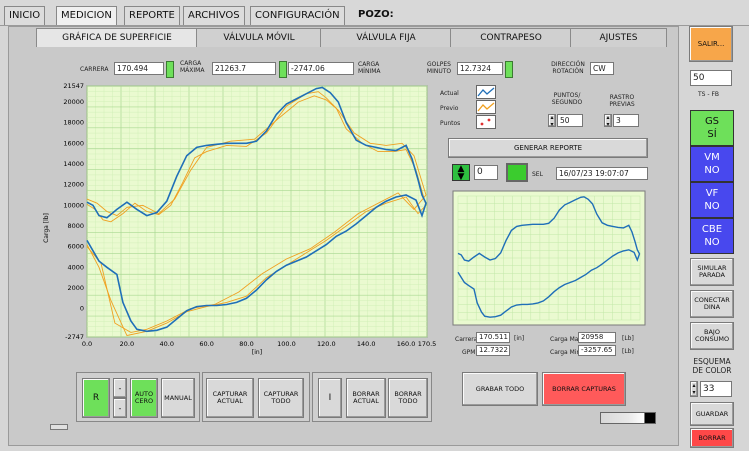 Image resolution: width=749 pixels, height=451 pixels. What do you see at coordinates (321, 68) in the screenshot?
I see `carga-min-field: -2747.06` at bounding box center [321, 68].